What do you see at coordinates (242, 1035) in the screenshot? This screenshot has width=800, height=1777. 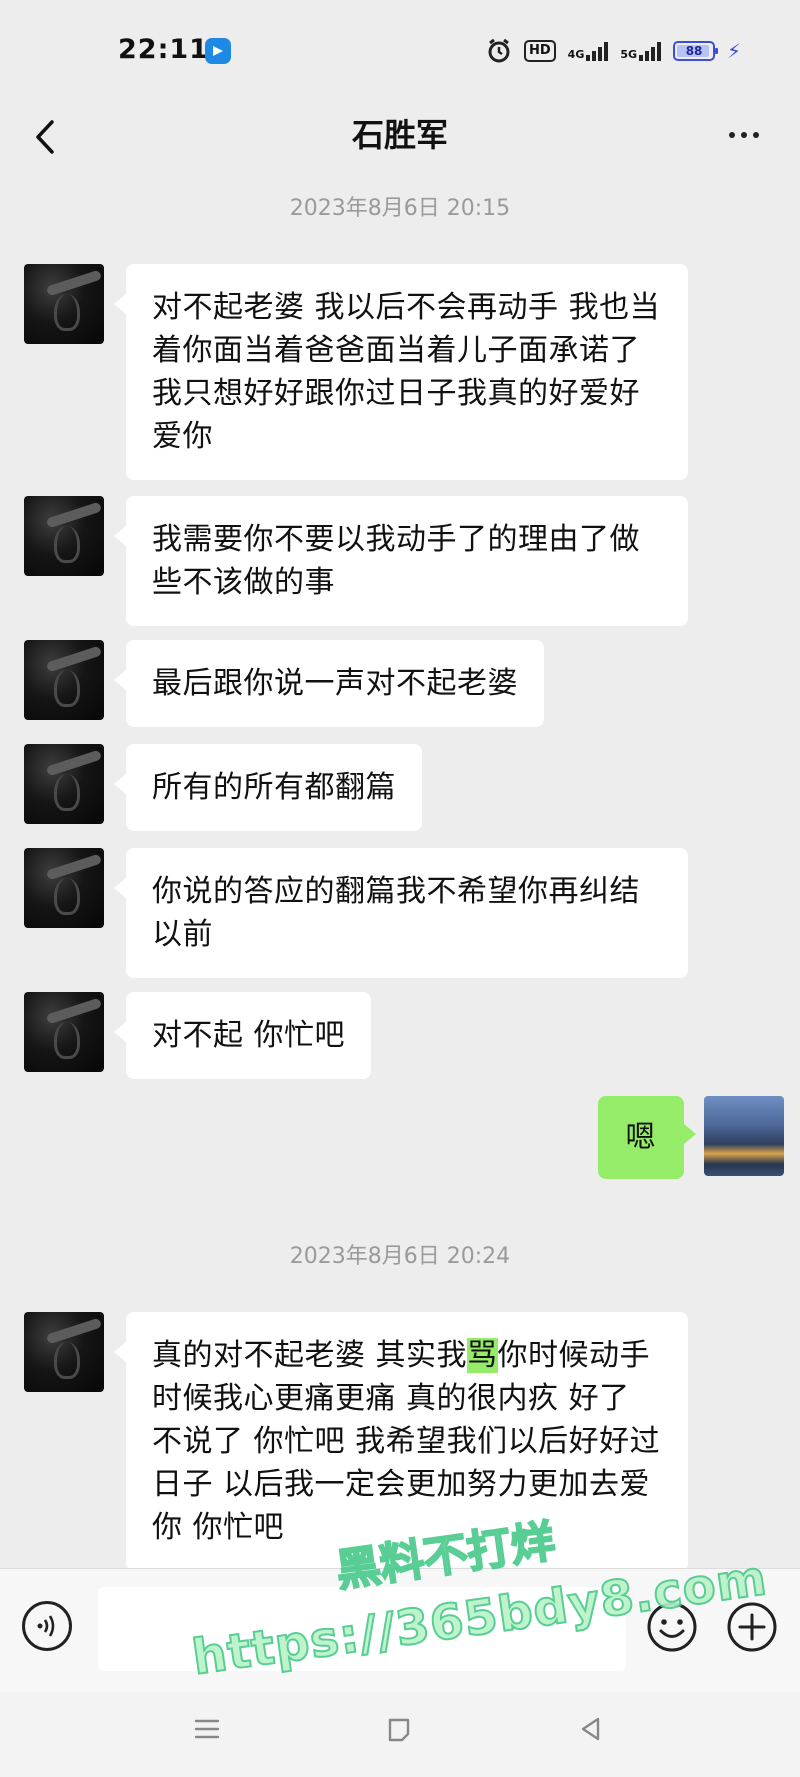 I see `message-bubble: 对不起 你忙吧` at bounding box center [242, 1035].